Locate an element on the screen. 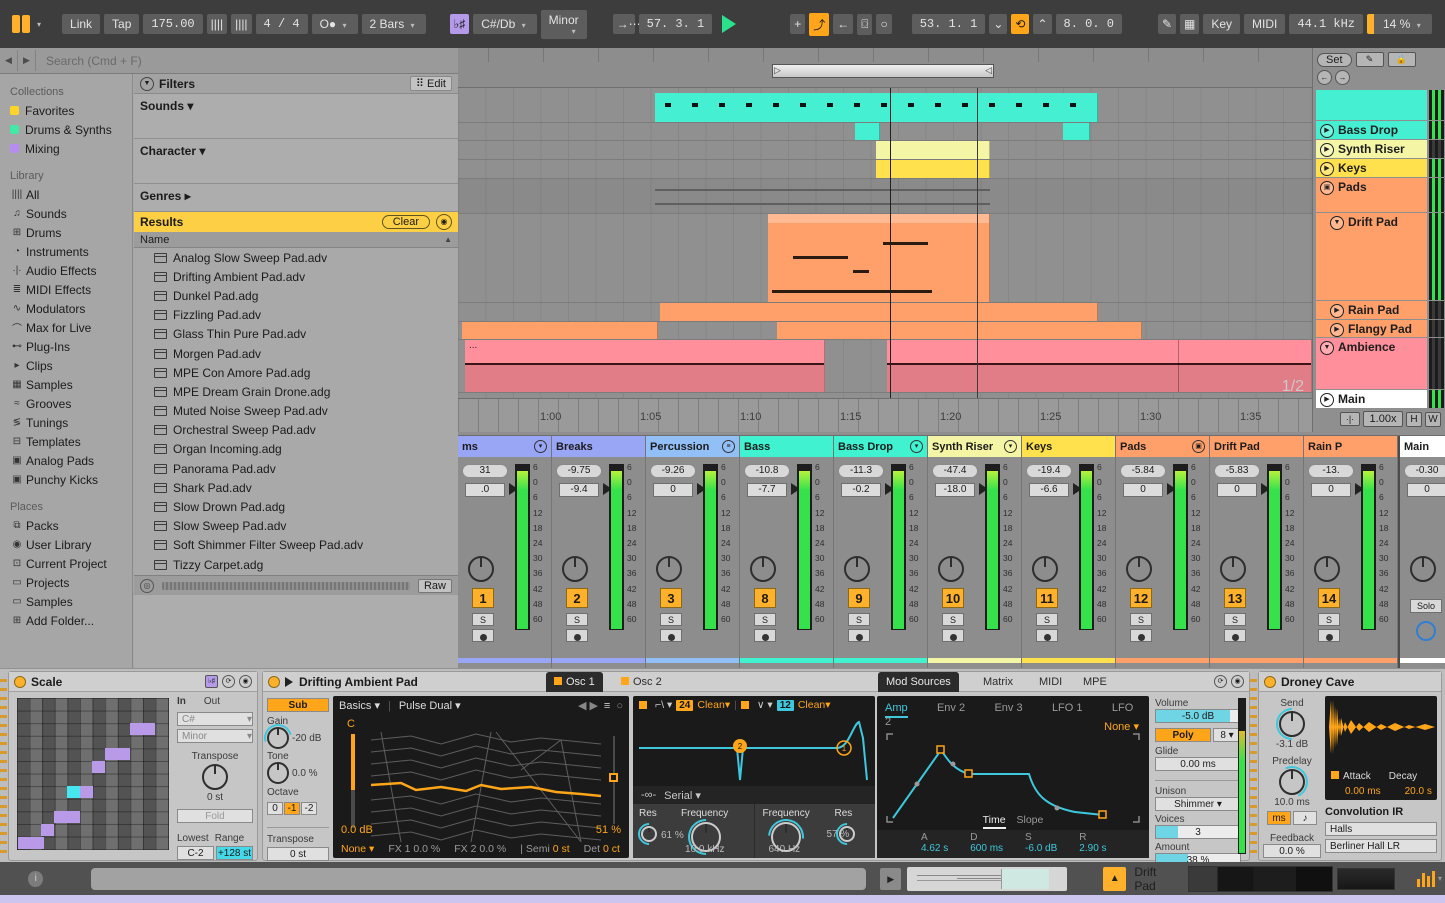 The height and width of the screenshot is (903, 1445). ir-decay-value: 20.0 s is located at coordinates (1418, 791).